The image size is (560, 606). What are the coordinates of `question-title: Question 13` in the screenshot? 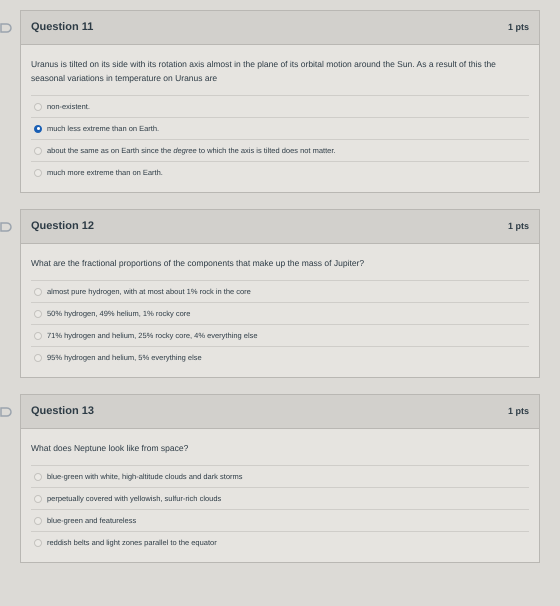 It's located at (62, 412).